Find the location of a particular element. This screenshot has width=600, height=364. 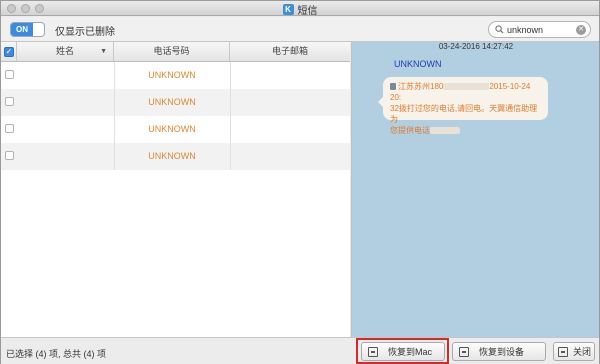

close-button: 关闭 is located at coordinates (574, 351).